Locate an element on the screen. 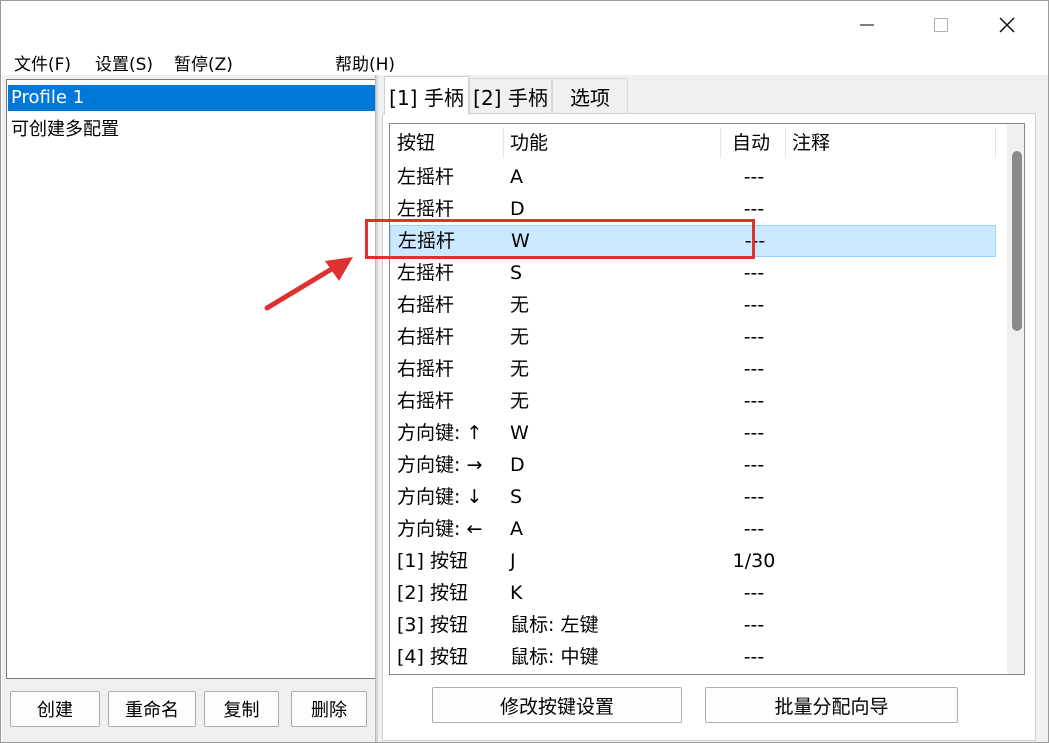  maximize-icon is located at coordinates (941, 25).